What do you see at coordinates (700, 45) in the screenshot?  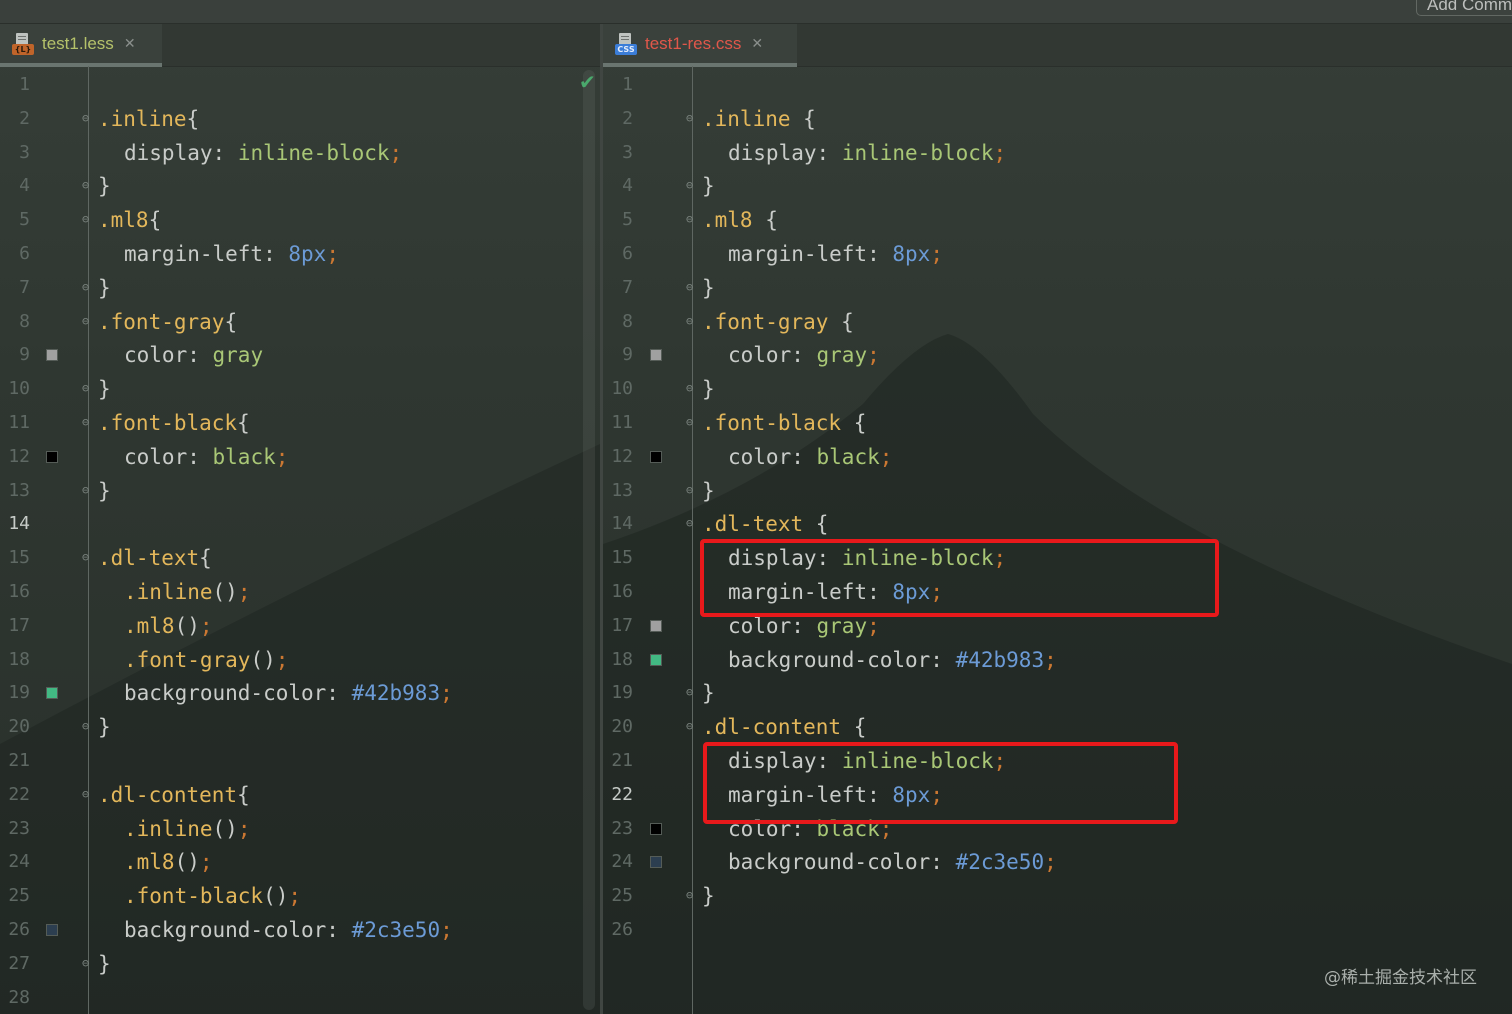 I see `tab-test1-res-css: CSS test1-res.css ✕` at bounding box center [700, 45].